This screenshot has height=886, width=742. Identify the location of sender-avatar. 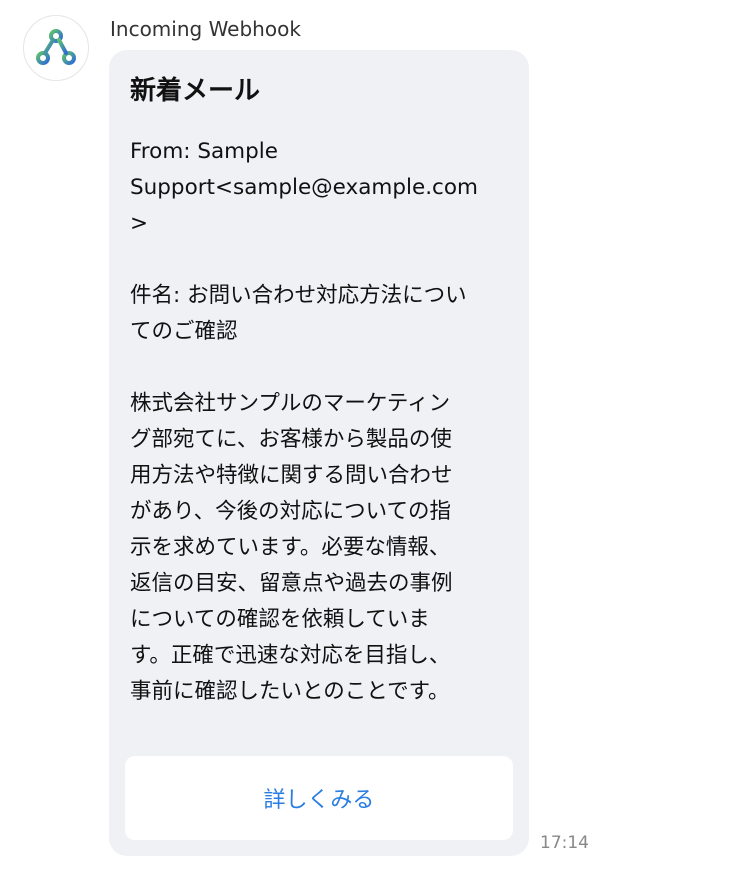
(56, 48).